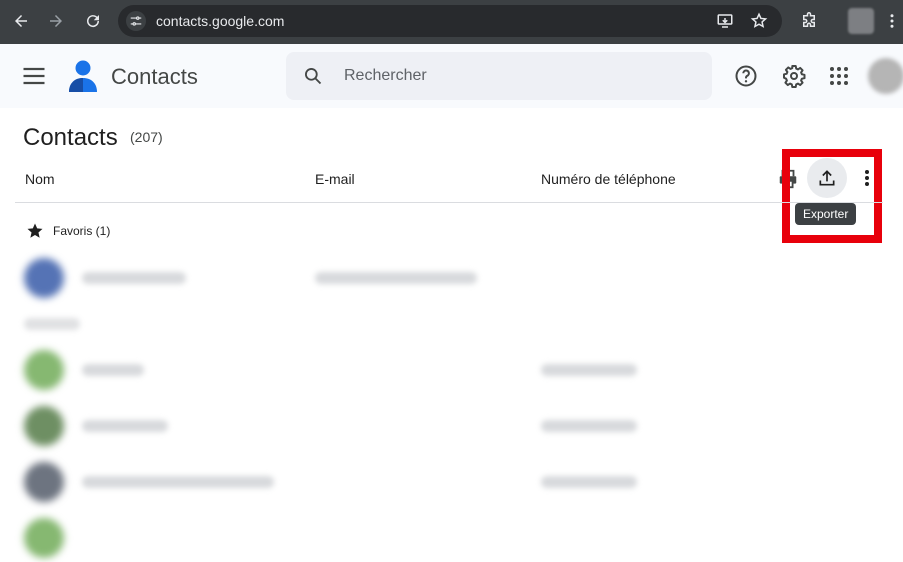 The width and height of the screenshot is (903, 562). Describe the element at coordinates (35, 231) in the screenshot. I see `star-icon` at that location.